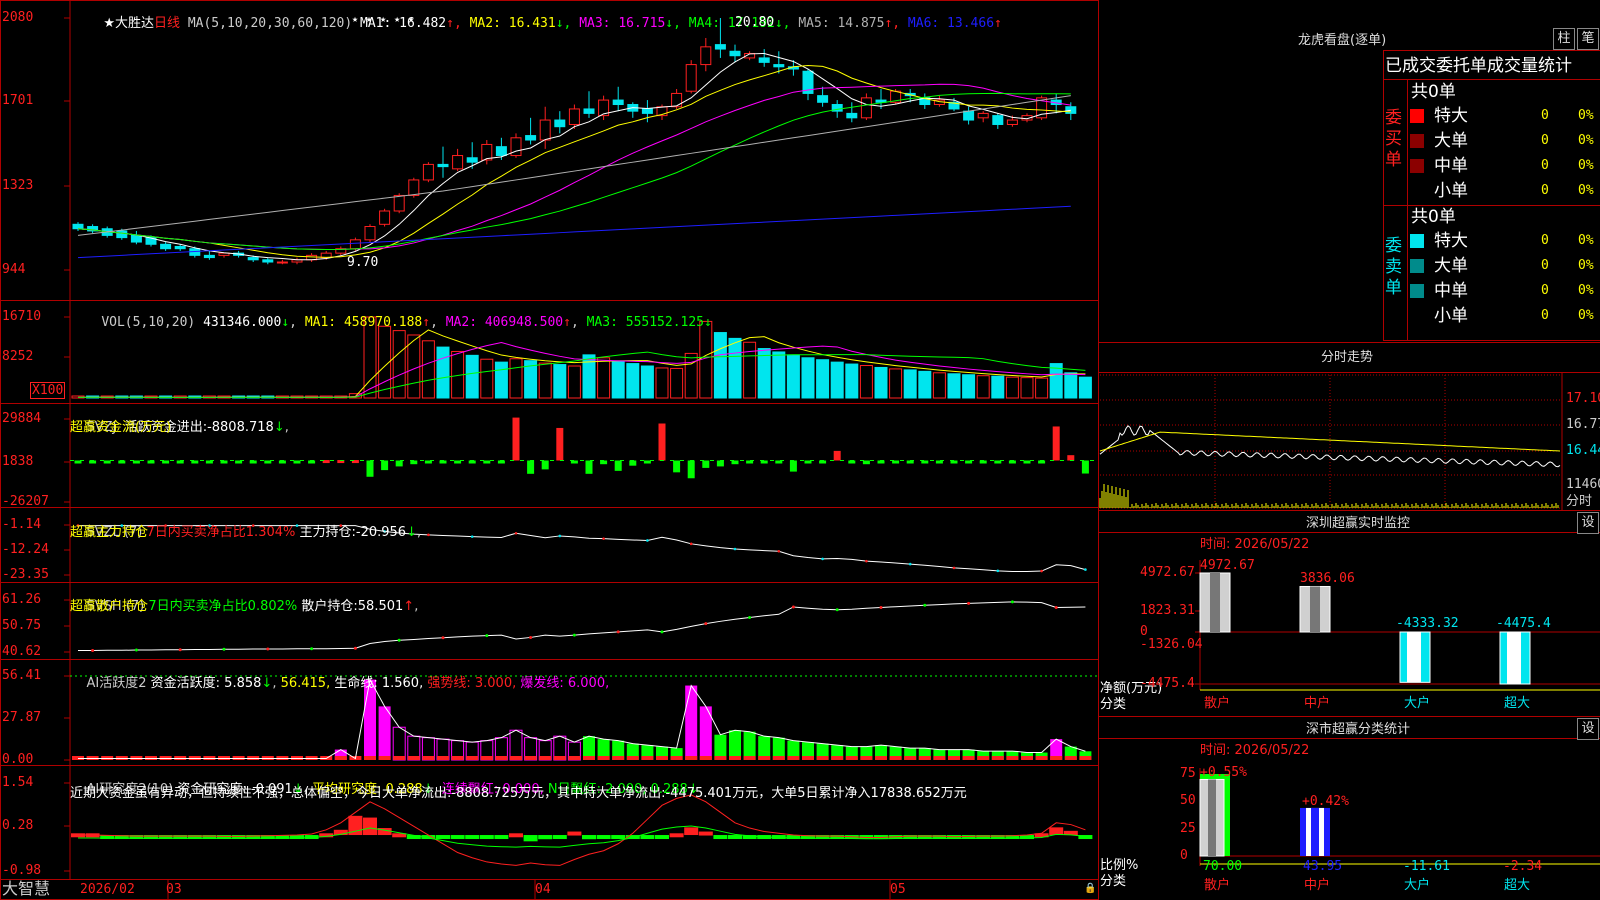  Describe the element at coordinates (1588, 729) in the screenshot. I see `classstat-settings-button: 设` at that location.